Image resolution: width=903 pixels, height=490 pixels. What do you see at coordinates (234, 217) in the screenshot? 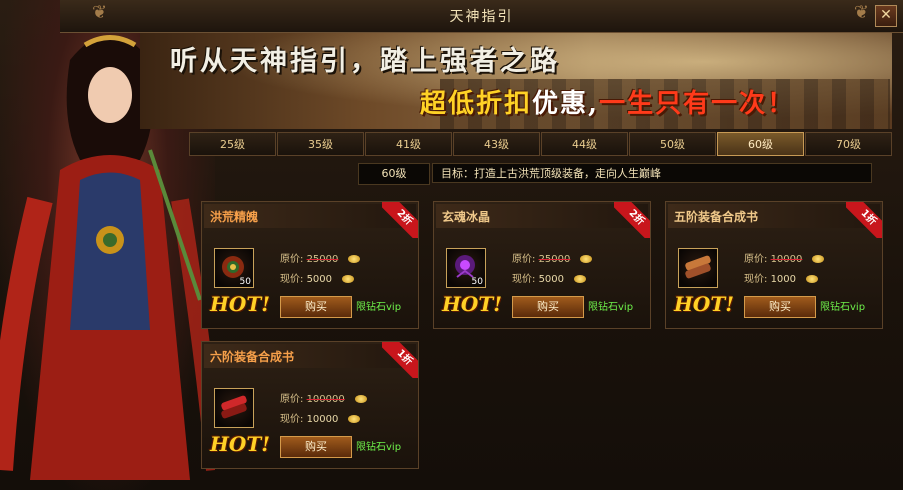
I see `item-name: 洪荒精魄` at bounding box center [234, 217].